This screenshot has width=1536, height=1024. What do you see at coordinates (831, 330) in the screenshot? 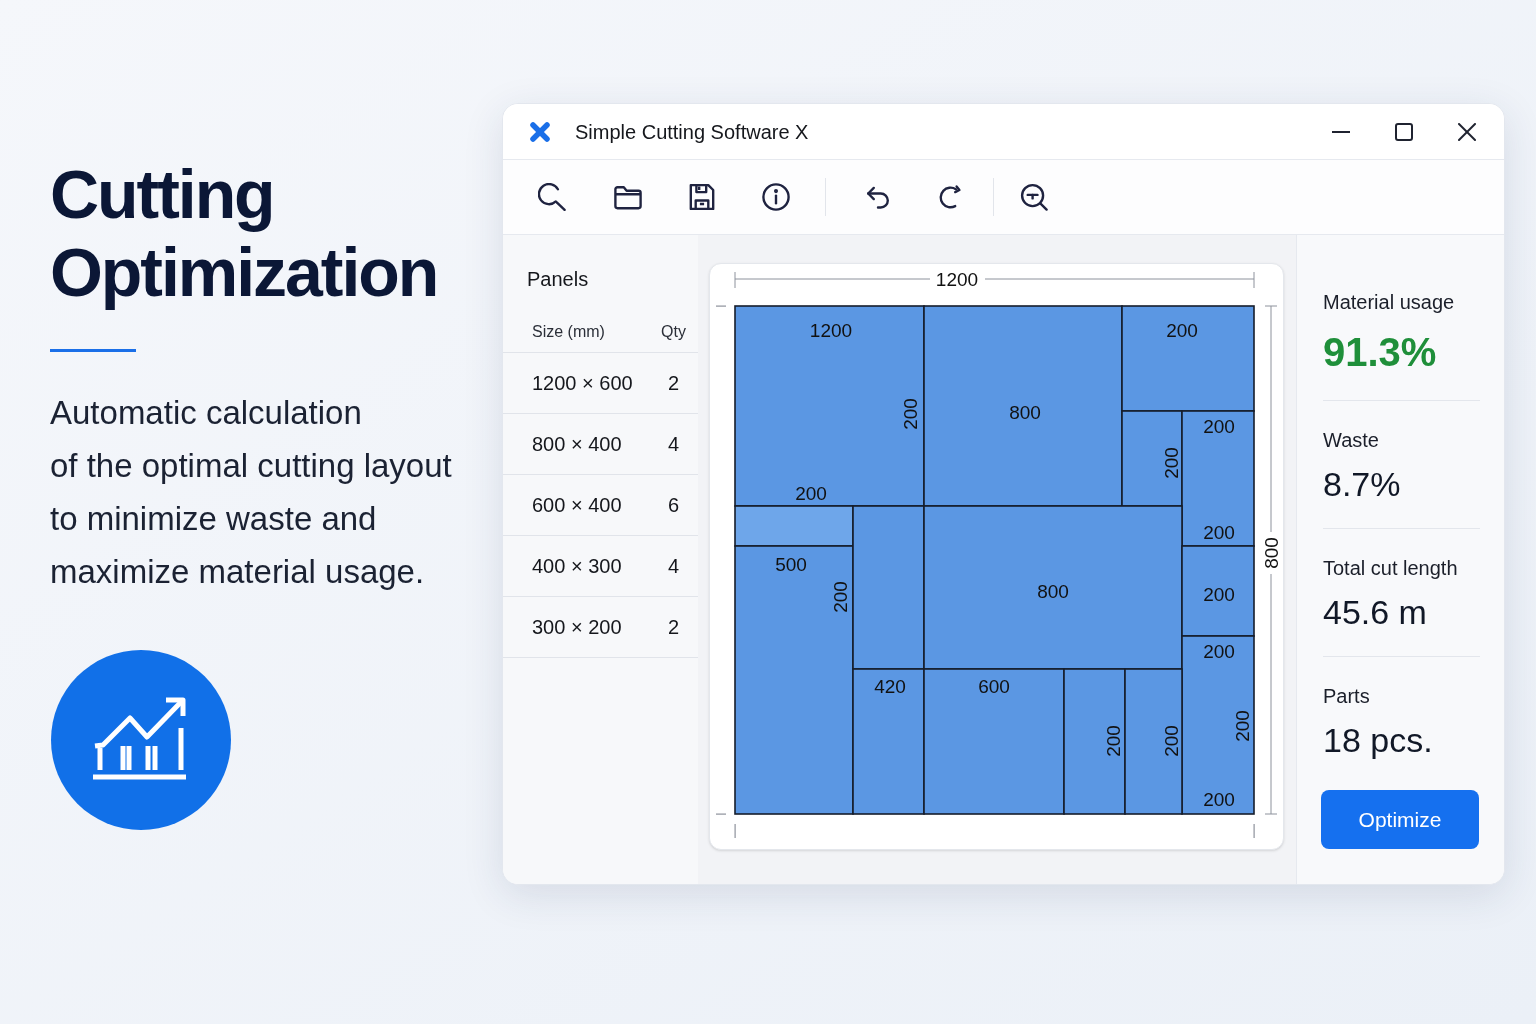
I see `piece-dimension: 1200` at bounding box center [831, 330].